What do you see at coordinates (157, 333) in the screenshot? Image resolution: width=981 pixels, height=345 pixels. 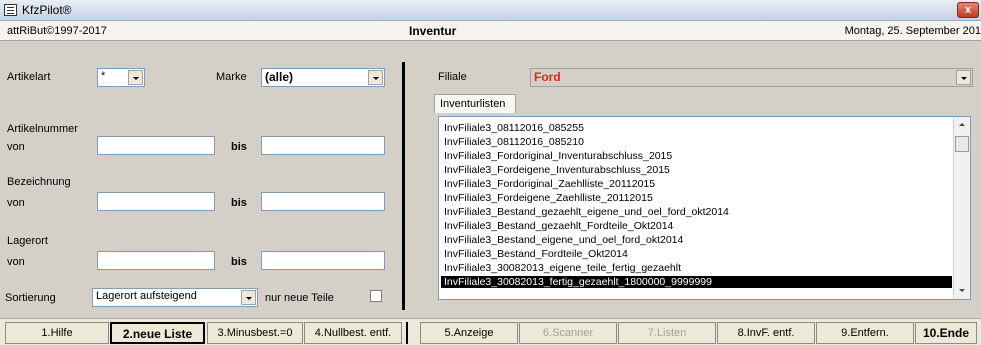 I see `neue-liste-button: 2.neue Liste` at bounding box center [157, 333].